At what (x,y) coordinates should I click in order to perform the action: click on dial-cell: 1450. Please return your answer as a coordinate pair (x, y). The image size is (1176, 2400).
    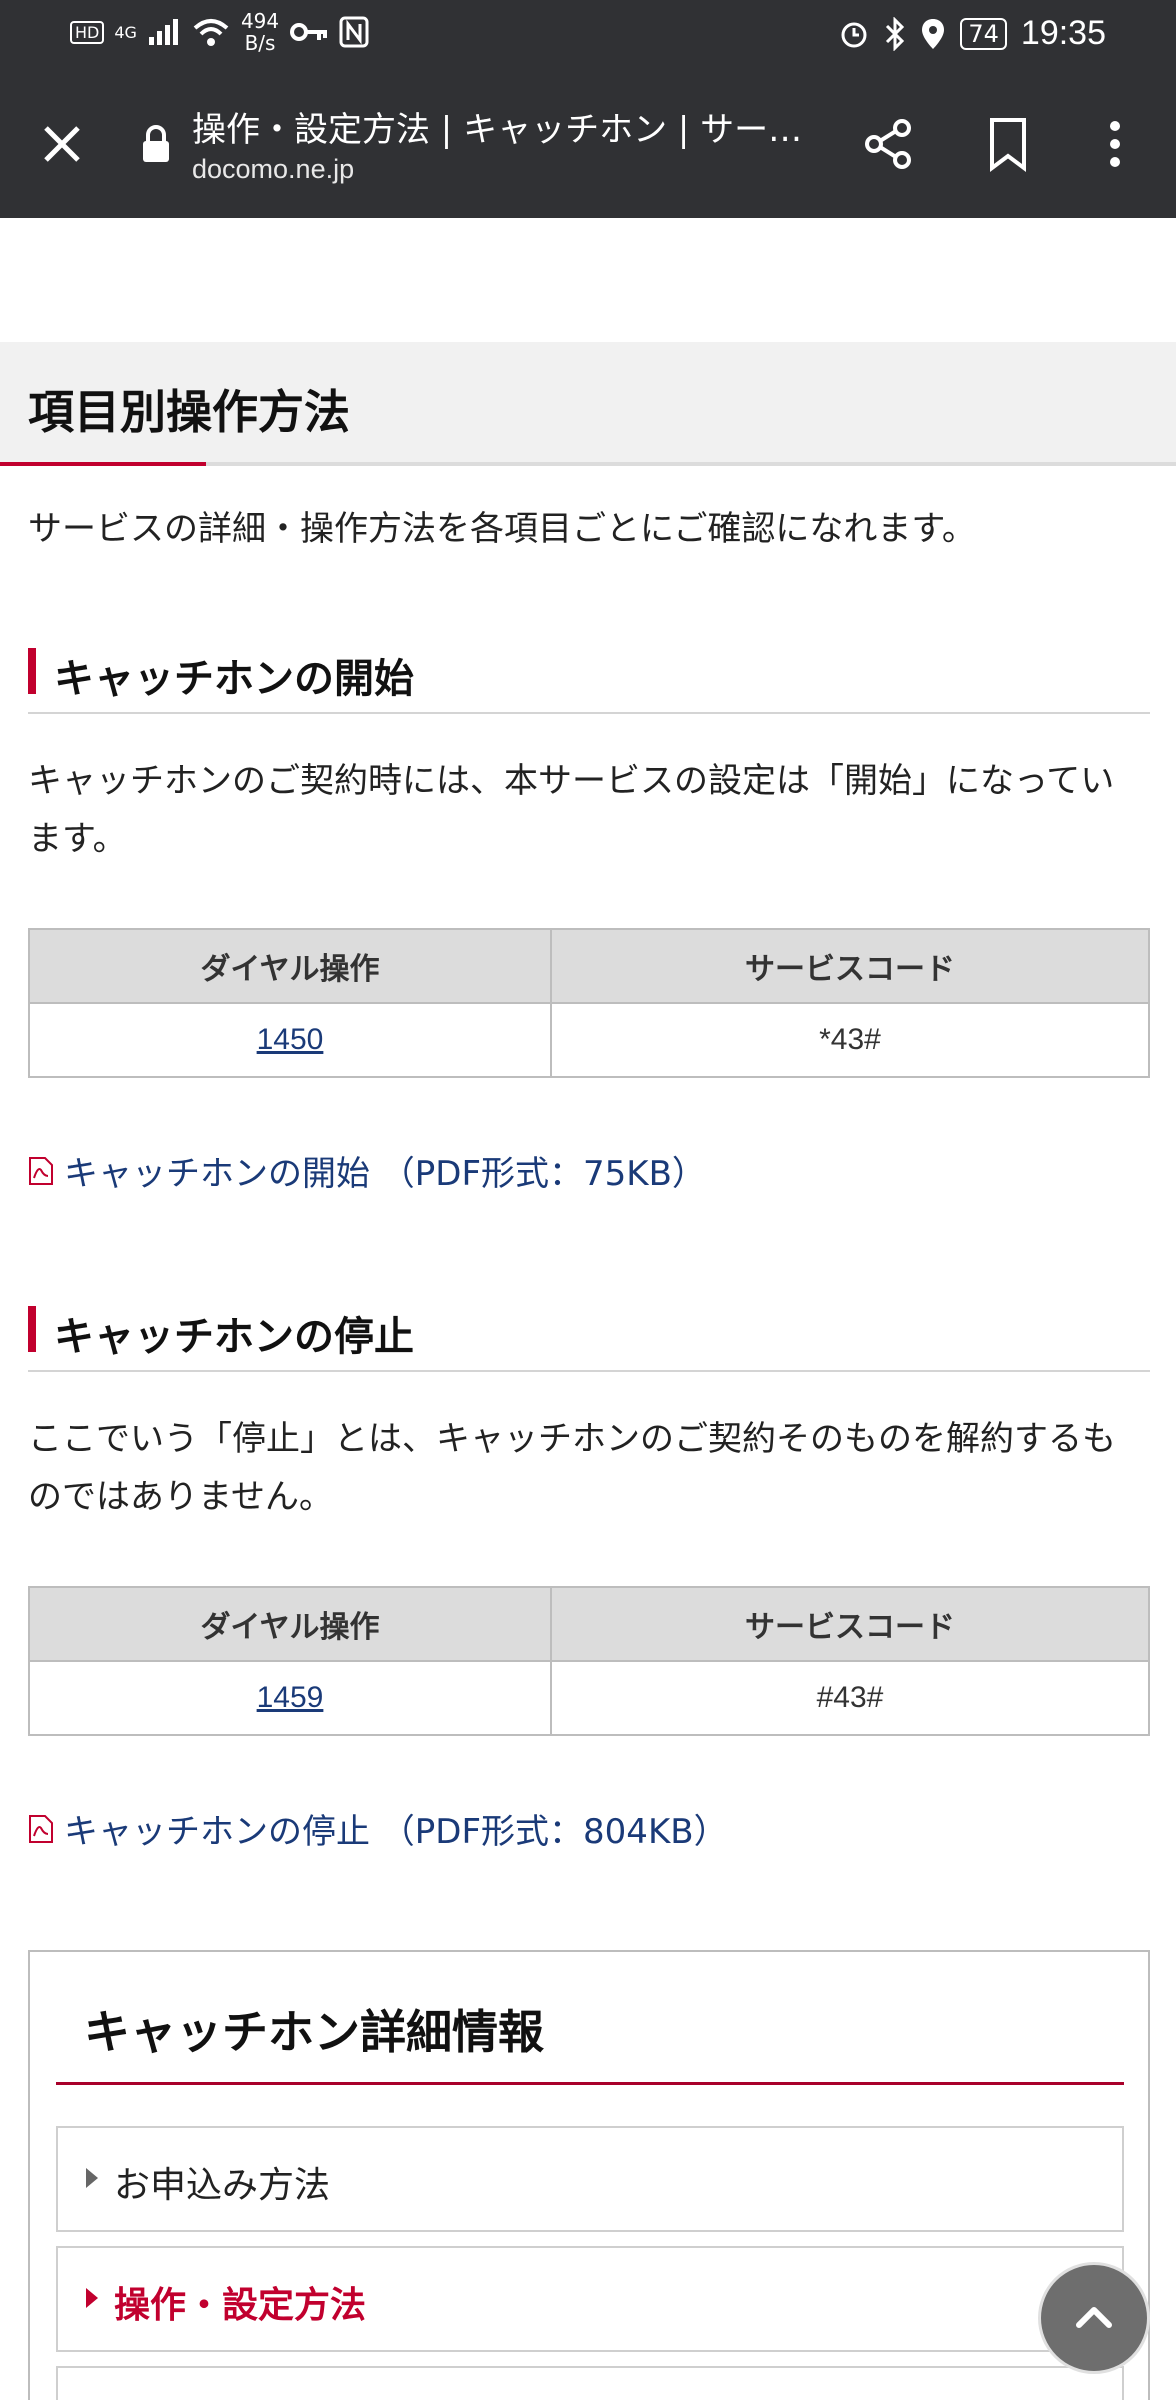
    Looking at the image, I should click on (290, 1040).